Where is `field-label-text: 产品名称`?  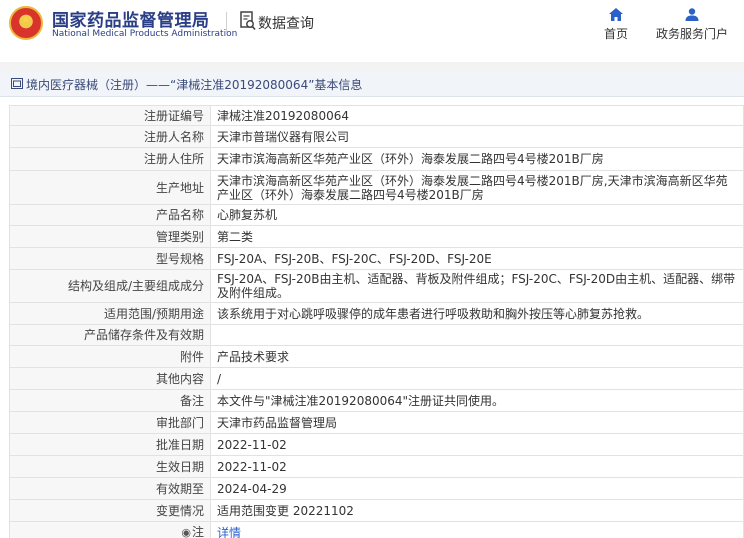 field-label-text: 产品名称 is located at coordinates (179, 215).